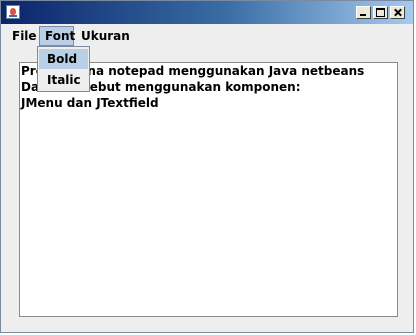  I want to click on text-line: JMenu dan JTextfield, so click(90, 103).